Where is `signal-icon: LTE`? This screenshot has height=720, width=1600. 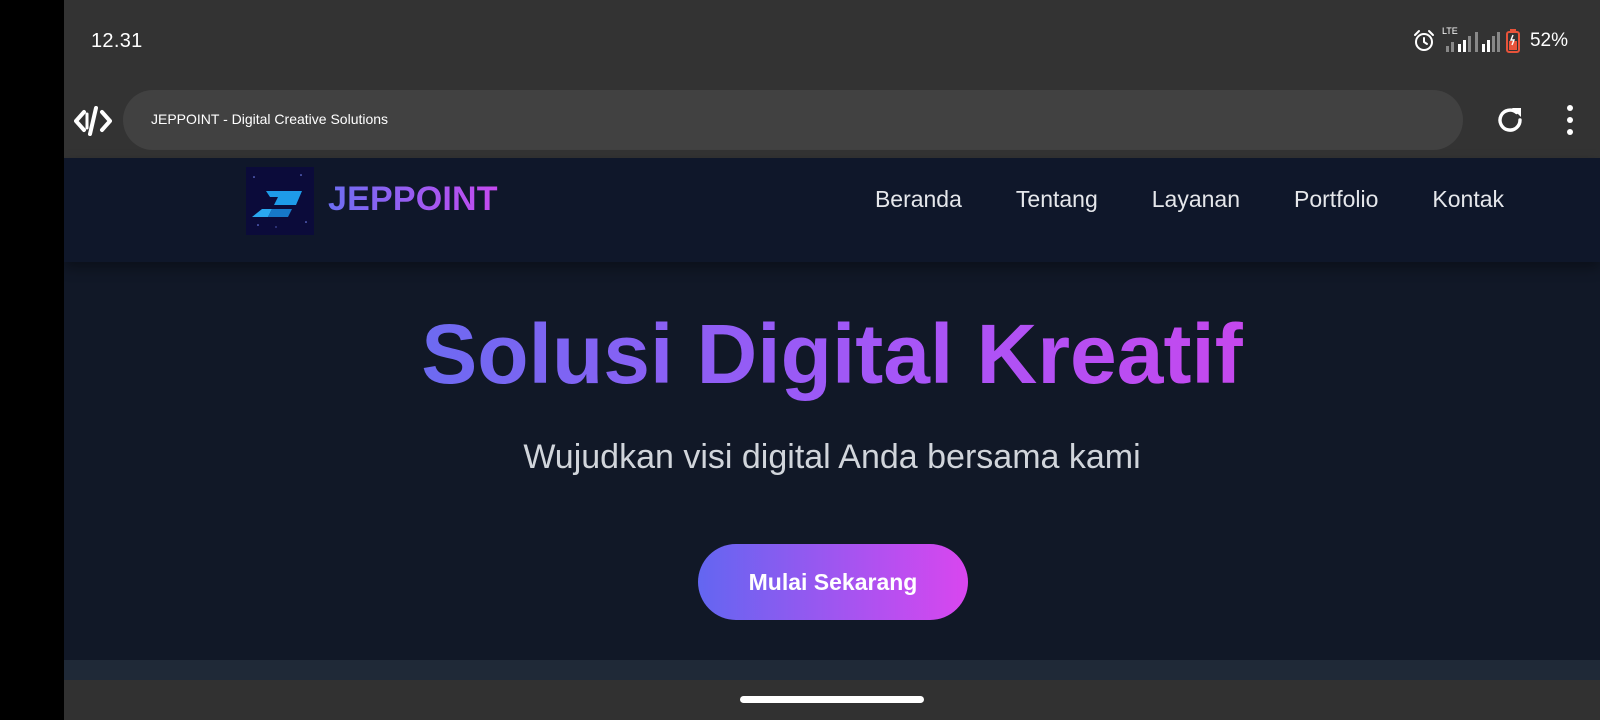
signal-icon: LTE is located at coordinates (1471, 39).